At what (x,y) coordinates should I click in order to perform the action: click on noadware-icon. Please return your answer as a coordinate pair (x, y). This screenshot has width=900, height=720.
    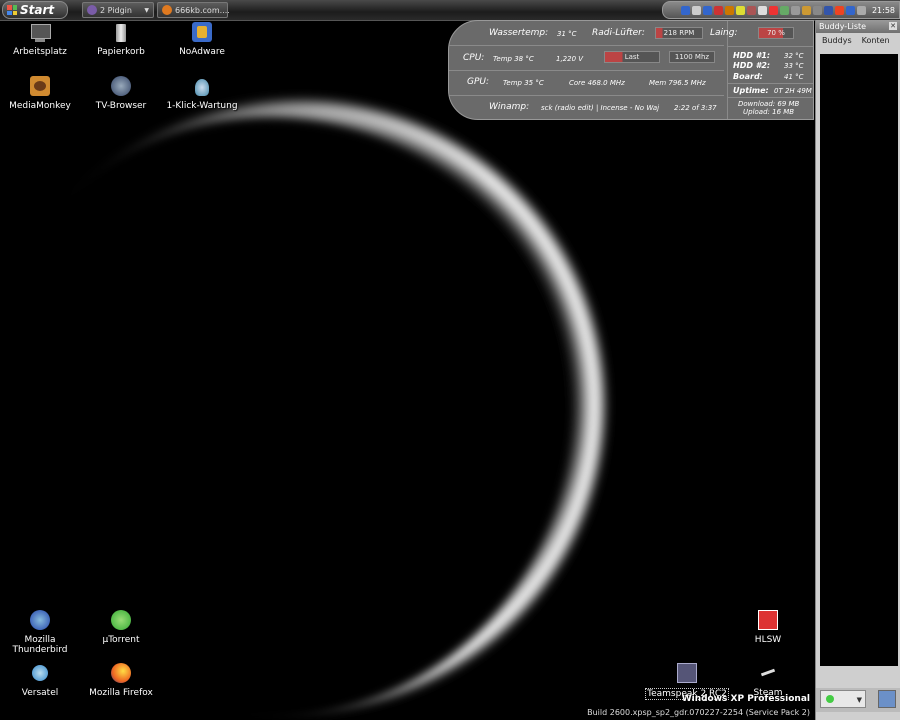
    Looking at the image, I should click on (202, 33).